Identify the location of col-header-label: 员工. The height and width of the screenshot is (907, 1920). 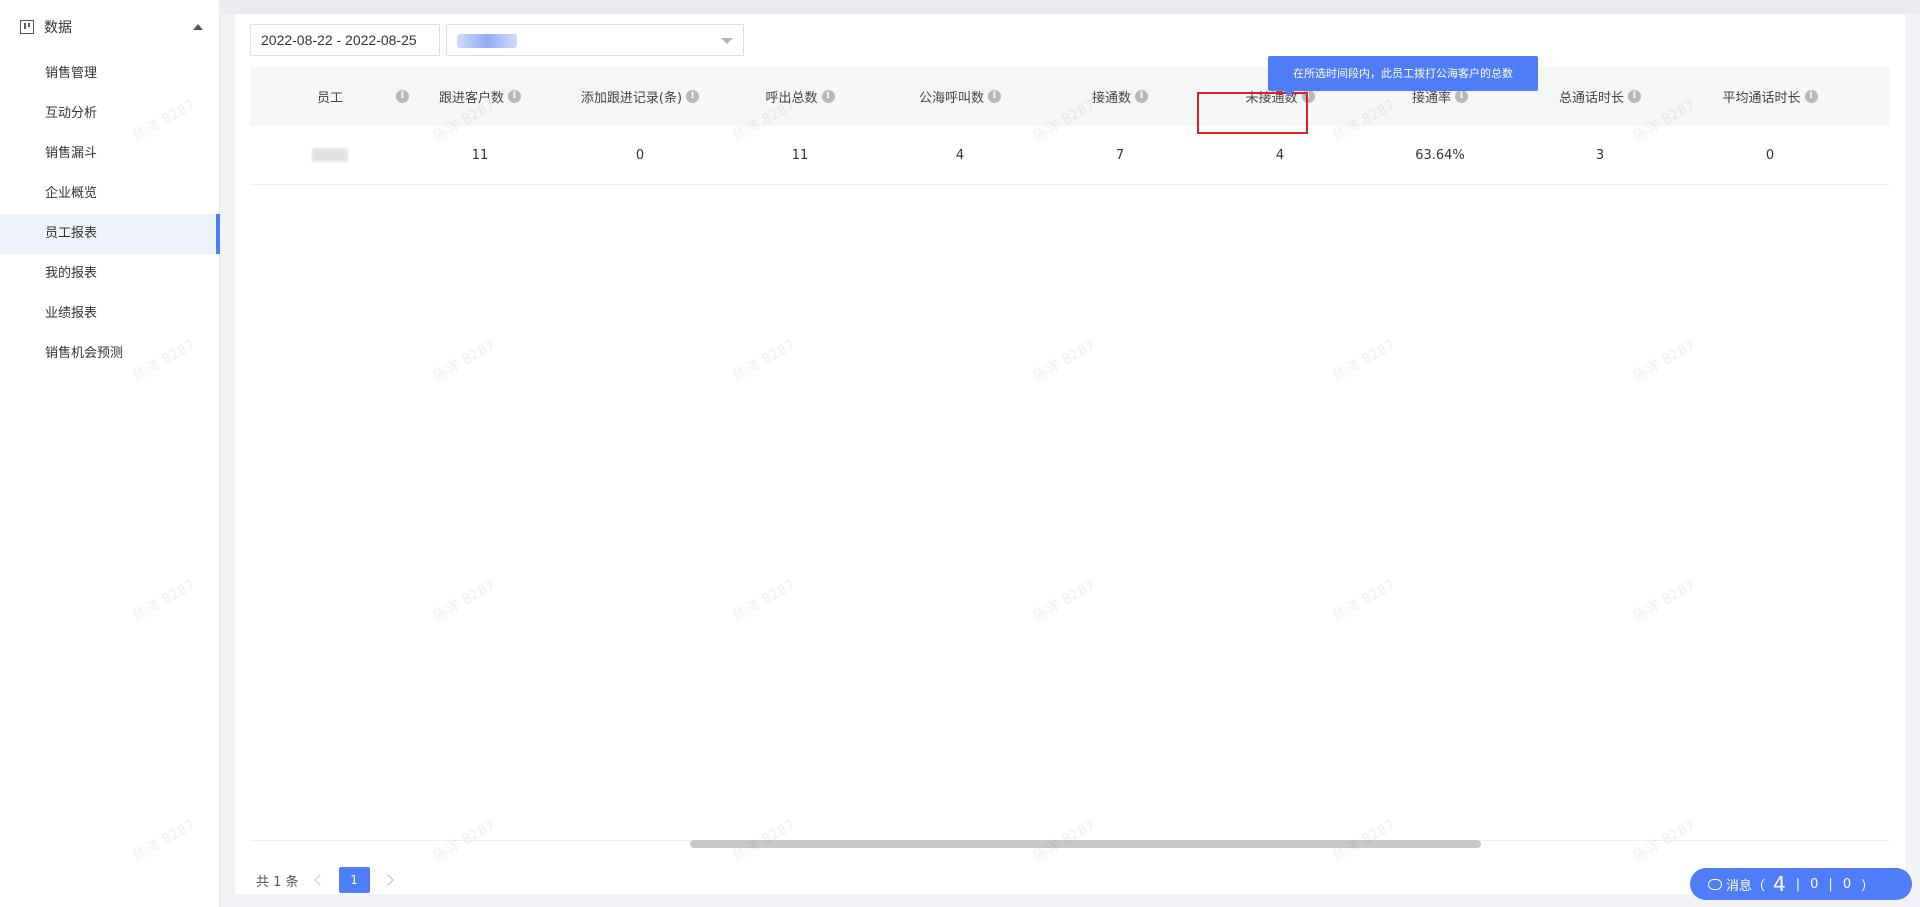
(329, 98).